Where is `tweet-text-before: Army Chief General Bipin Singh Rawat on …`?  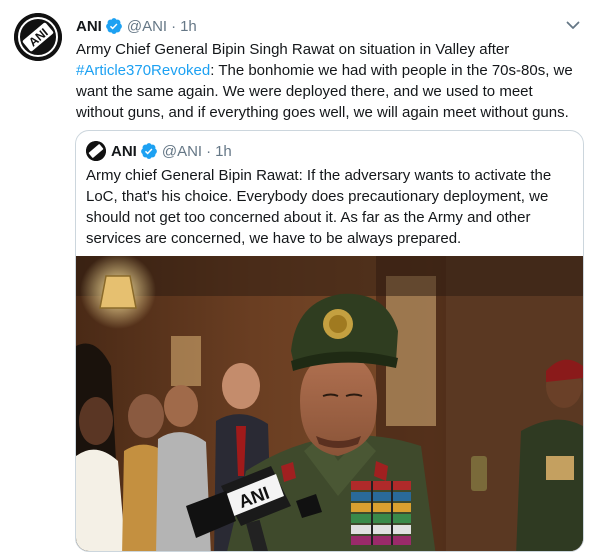
tweet-text-before: Army Chief General Bipin Singh Rawat on … is located at coordinates (293, 49).